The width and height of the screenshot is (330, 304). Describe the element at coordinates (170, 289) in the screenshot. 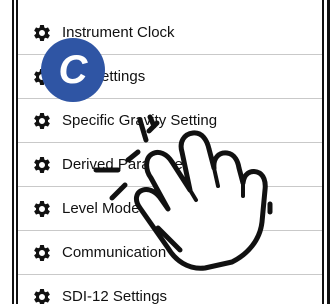

I see `menu-item-sdi-12-settings: SDI-12 Settings` at that location.